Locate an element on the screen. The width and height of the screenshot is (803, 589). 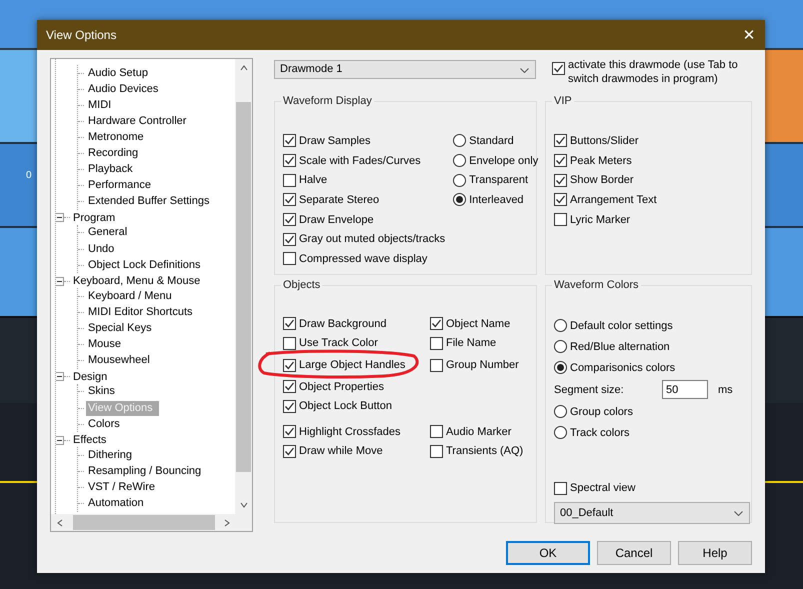
radio-option: Comparisonics colors is located at coordinates (648, 367).